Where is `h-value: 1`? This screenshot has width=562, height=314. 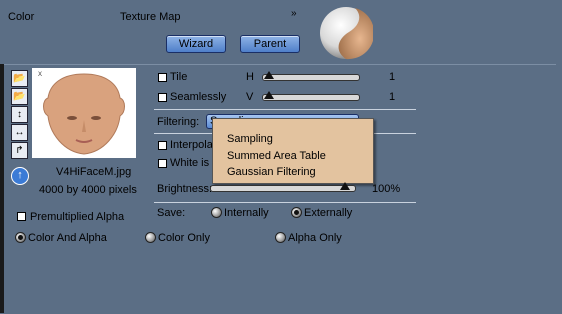 h-value: 1 is located at coordinates (392, 77).